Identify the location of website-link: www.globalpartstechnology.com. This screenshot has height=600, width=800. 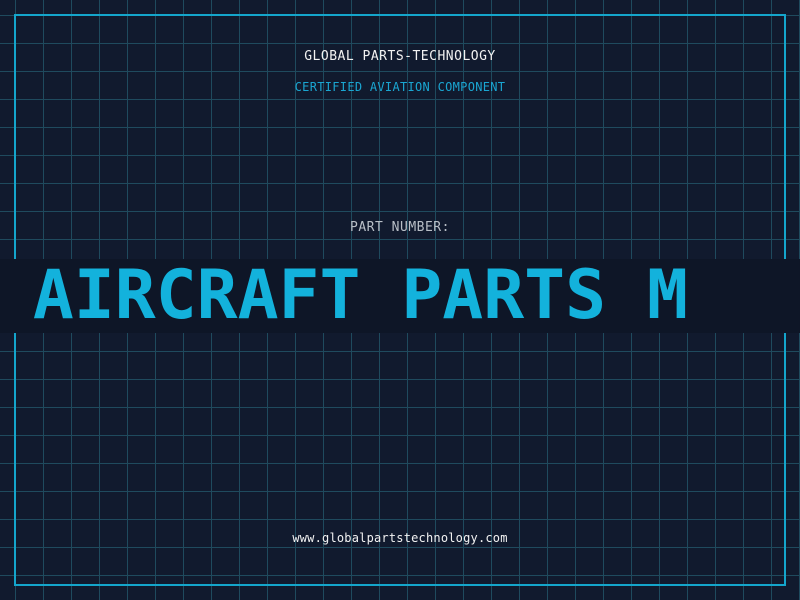
(400, 538).